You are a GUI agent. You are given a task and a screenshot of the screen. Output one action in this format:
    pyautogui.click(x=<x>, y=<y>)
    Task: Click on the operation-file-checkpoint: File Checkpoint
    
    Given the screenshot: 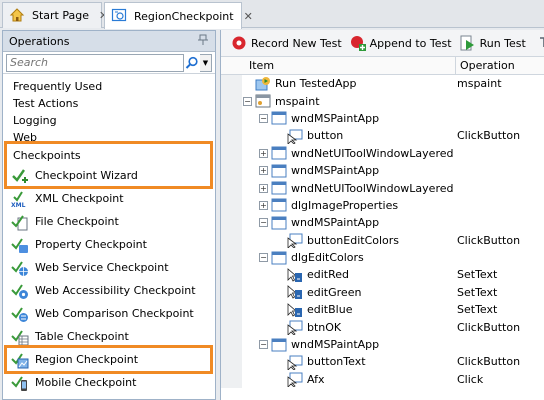 What is the action you would take?
    pyautogui.click(x=109, y=221)
    